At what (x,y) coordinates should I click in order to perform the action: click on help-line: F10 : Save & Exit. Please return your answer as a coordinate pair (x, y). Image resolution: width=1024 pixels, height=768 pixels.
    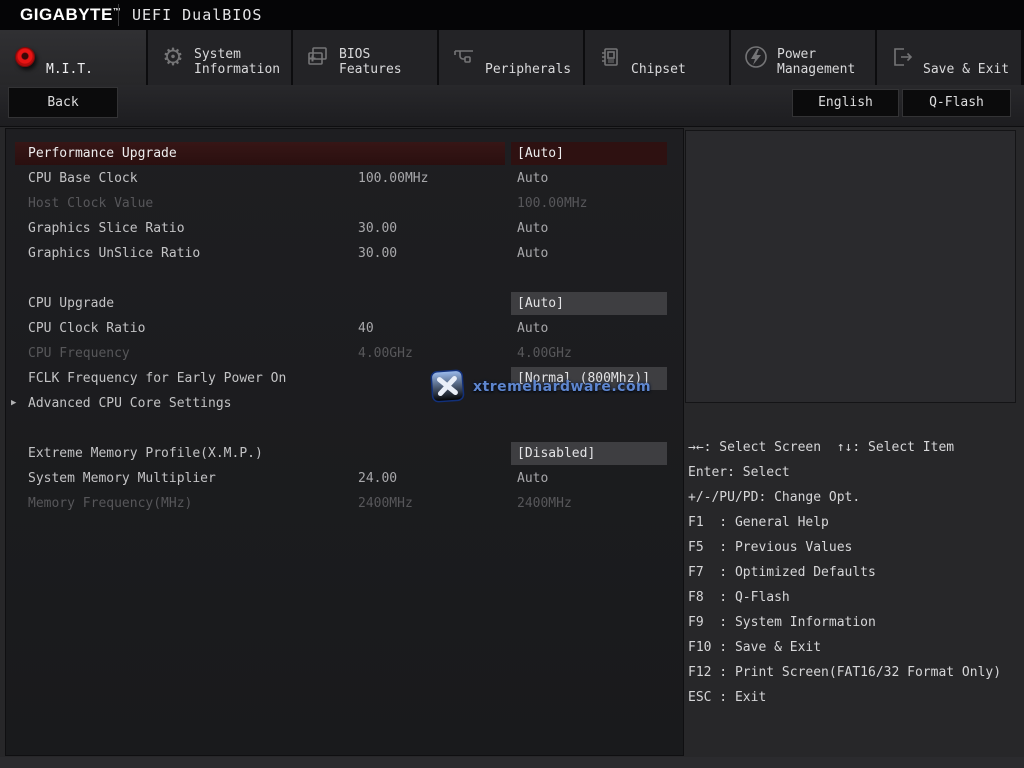
    Looking at the image, I should click on (755, 647).